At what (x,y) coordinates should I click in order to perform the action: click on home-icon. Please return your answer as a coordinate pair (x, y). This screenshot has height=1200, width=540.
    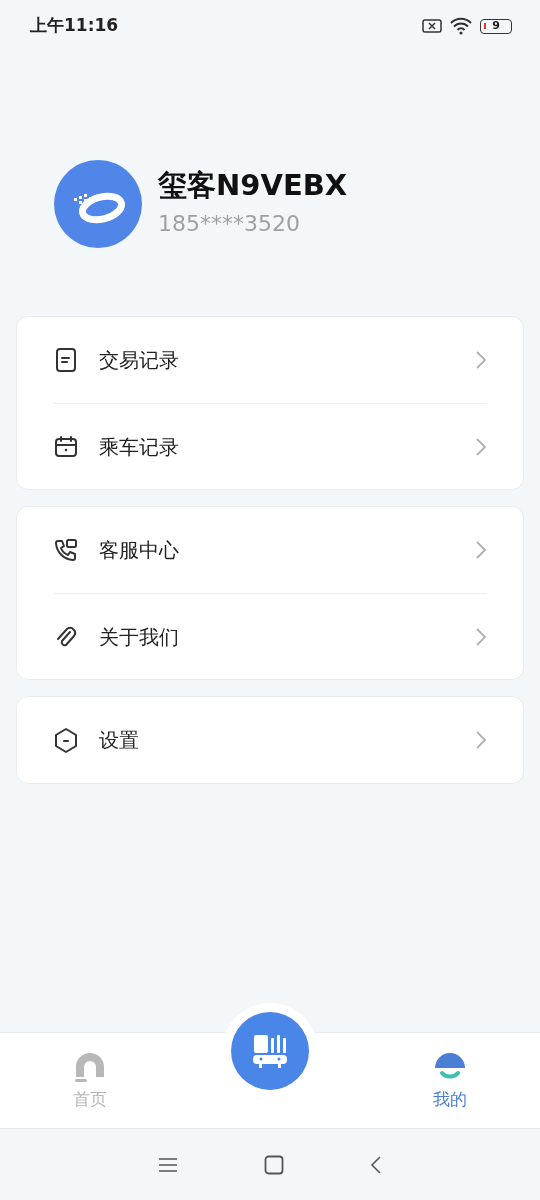
    Looking at the image, I should click on (274, 1164).